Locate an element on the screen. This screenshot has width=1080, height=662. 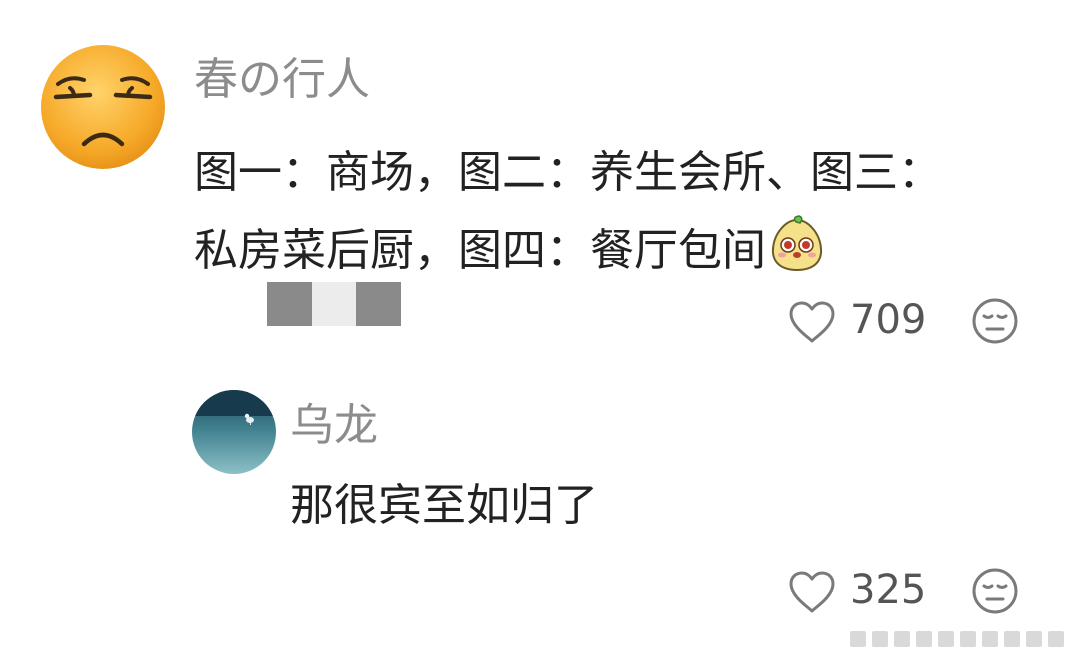
reply-username: 乌龙 is located at coordinates (334, 426).